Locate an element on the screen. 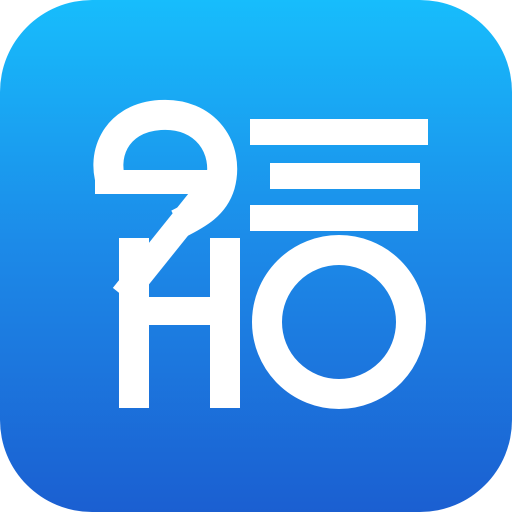  logo-zero-ring is located at coordinates (339, 322).